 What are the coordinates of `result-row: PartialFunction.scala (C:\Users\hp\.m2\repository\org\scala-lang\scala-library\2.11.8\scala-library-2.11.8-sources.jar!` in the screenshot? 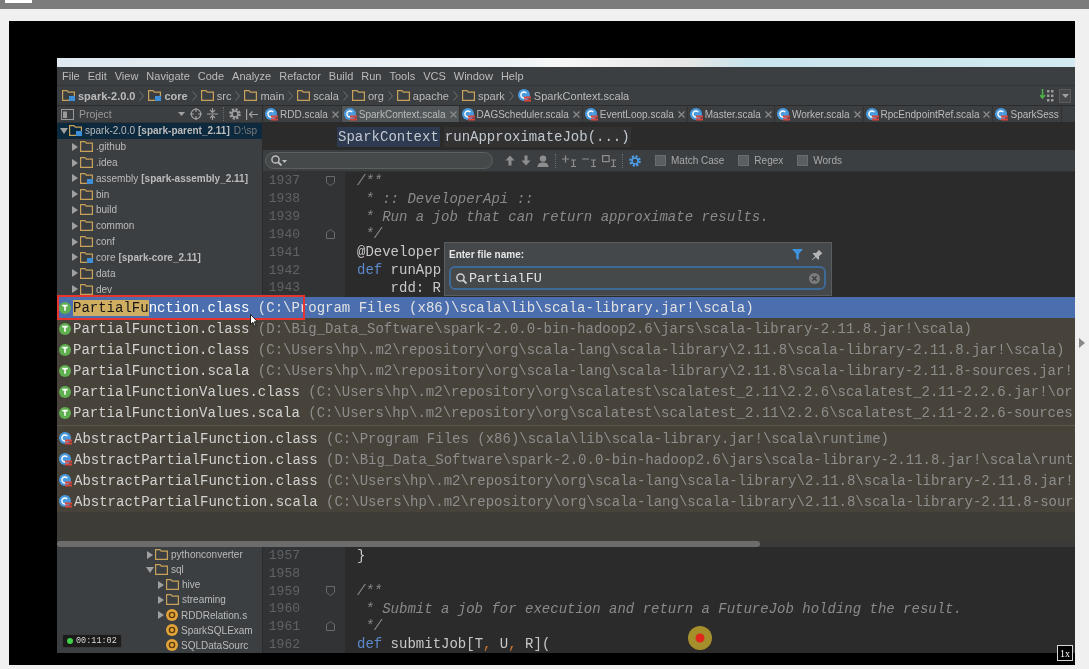 It's located at (566, 370).